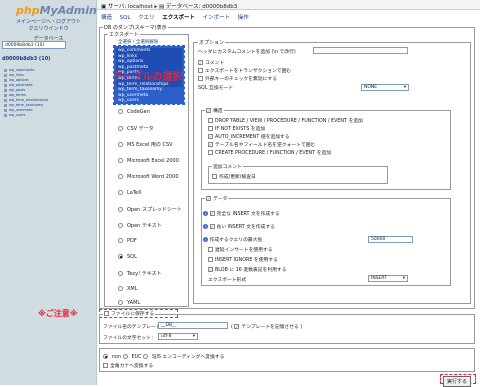 The image size is (480, 387). Describe the element at coordinates (211, 62) in the screenshot. I see `comment-option: ✓ コメント` at that location.